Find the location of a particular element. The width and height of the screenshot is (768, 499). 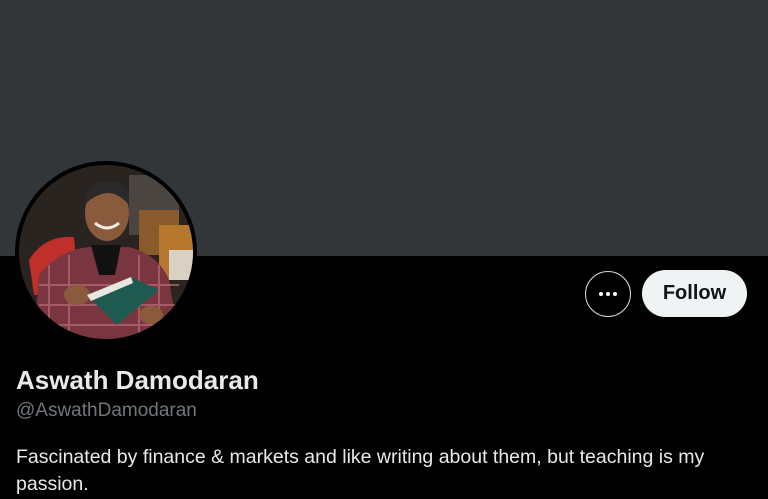

profile-avatar is located at coordinates (106, 252).